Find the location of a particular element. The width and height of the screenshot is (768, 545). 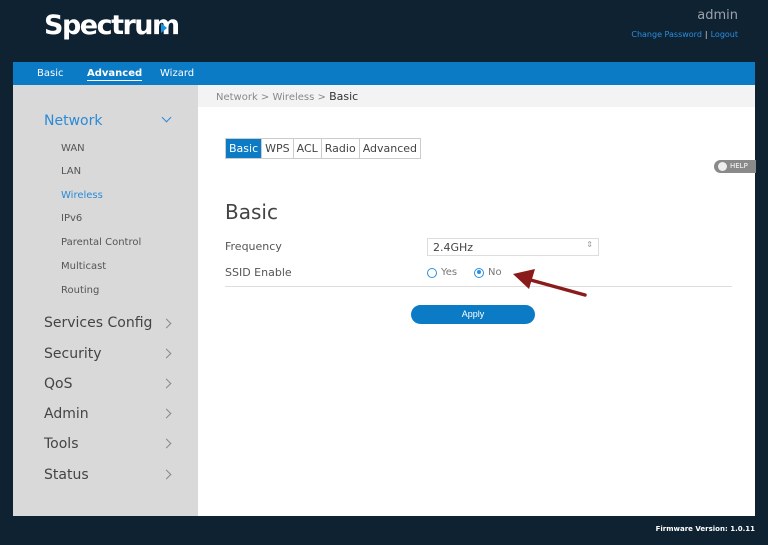

breadcrumb: Network > Wireless > Basic is located at coordinates (476, 96).